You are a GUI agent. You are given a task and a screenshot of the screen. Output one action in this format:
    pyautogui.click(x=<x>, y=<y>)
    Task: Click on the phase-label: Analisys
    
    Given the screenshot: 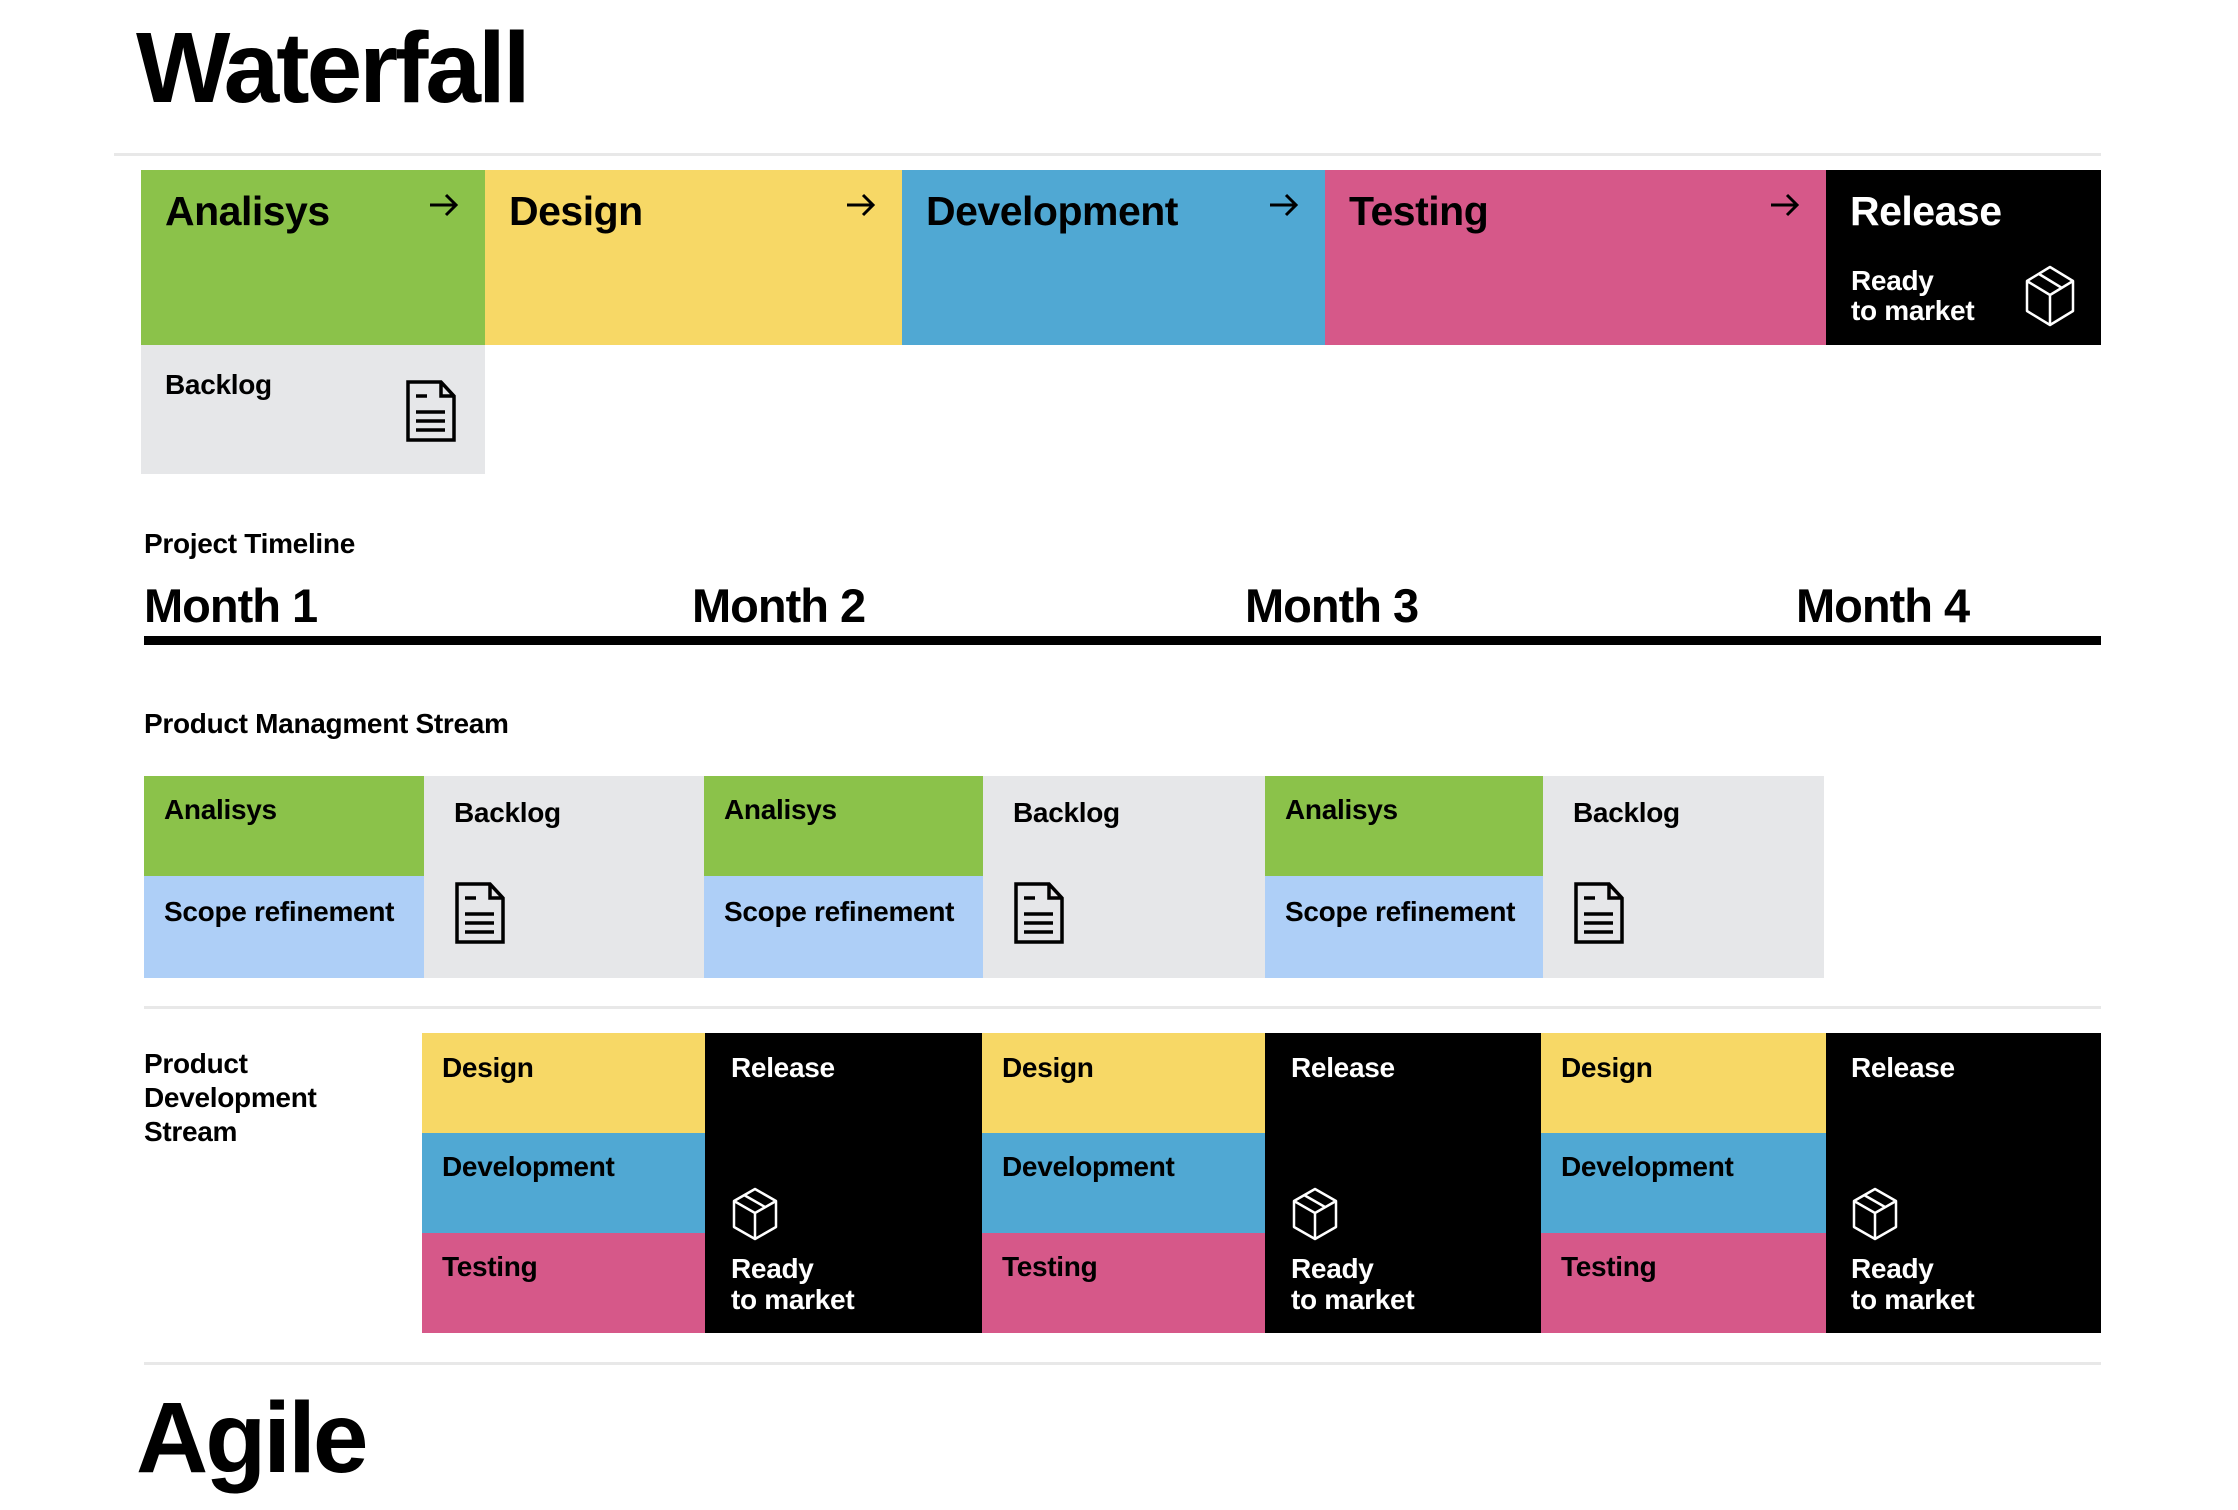 What is the action you would take?
    pyautogui.click(x=247, y=211)
    